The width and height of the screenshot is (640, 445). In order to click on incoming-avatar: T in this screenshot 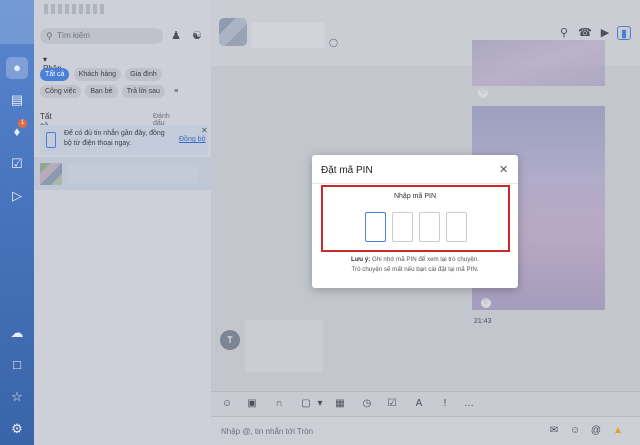, I will do `click(230, 340)`.